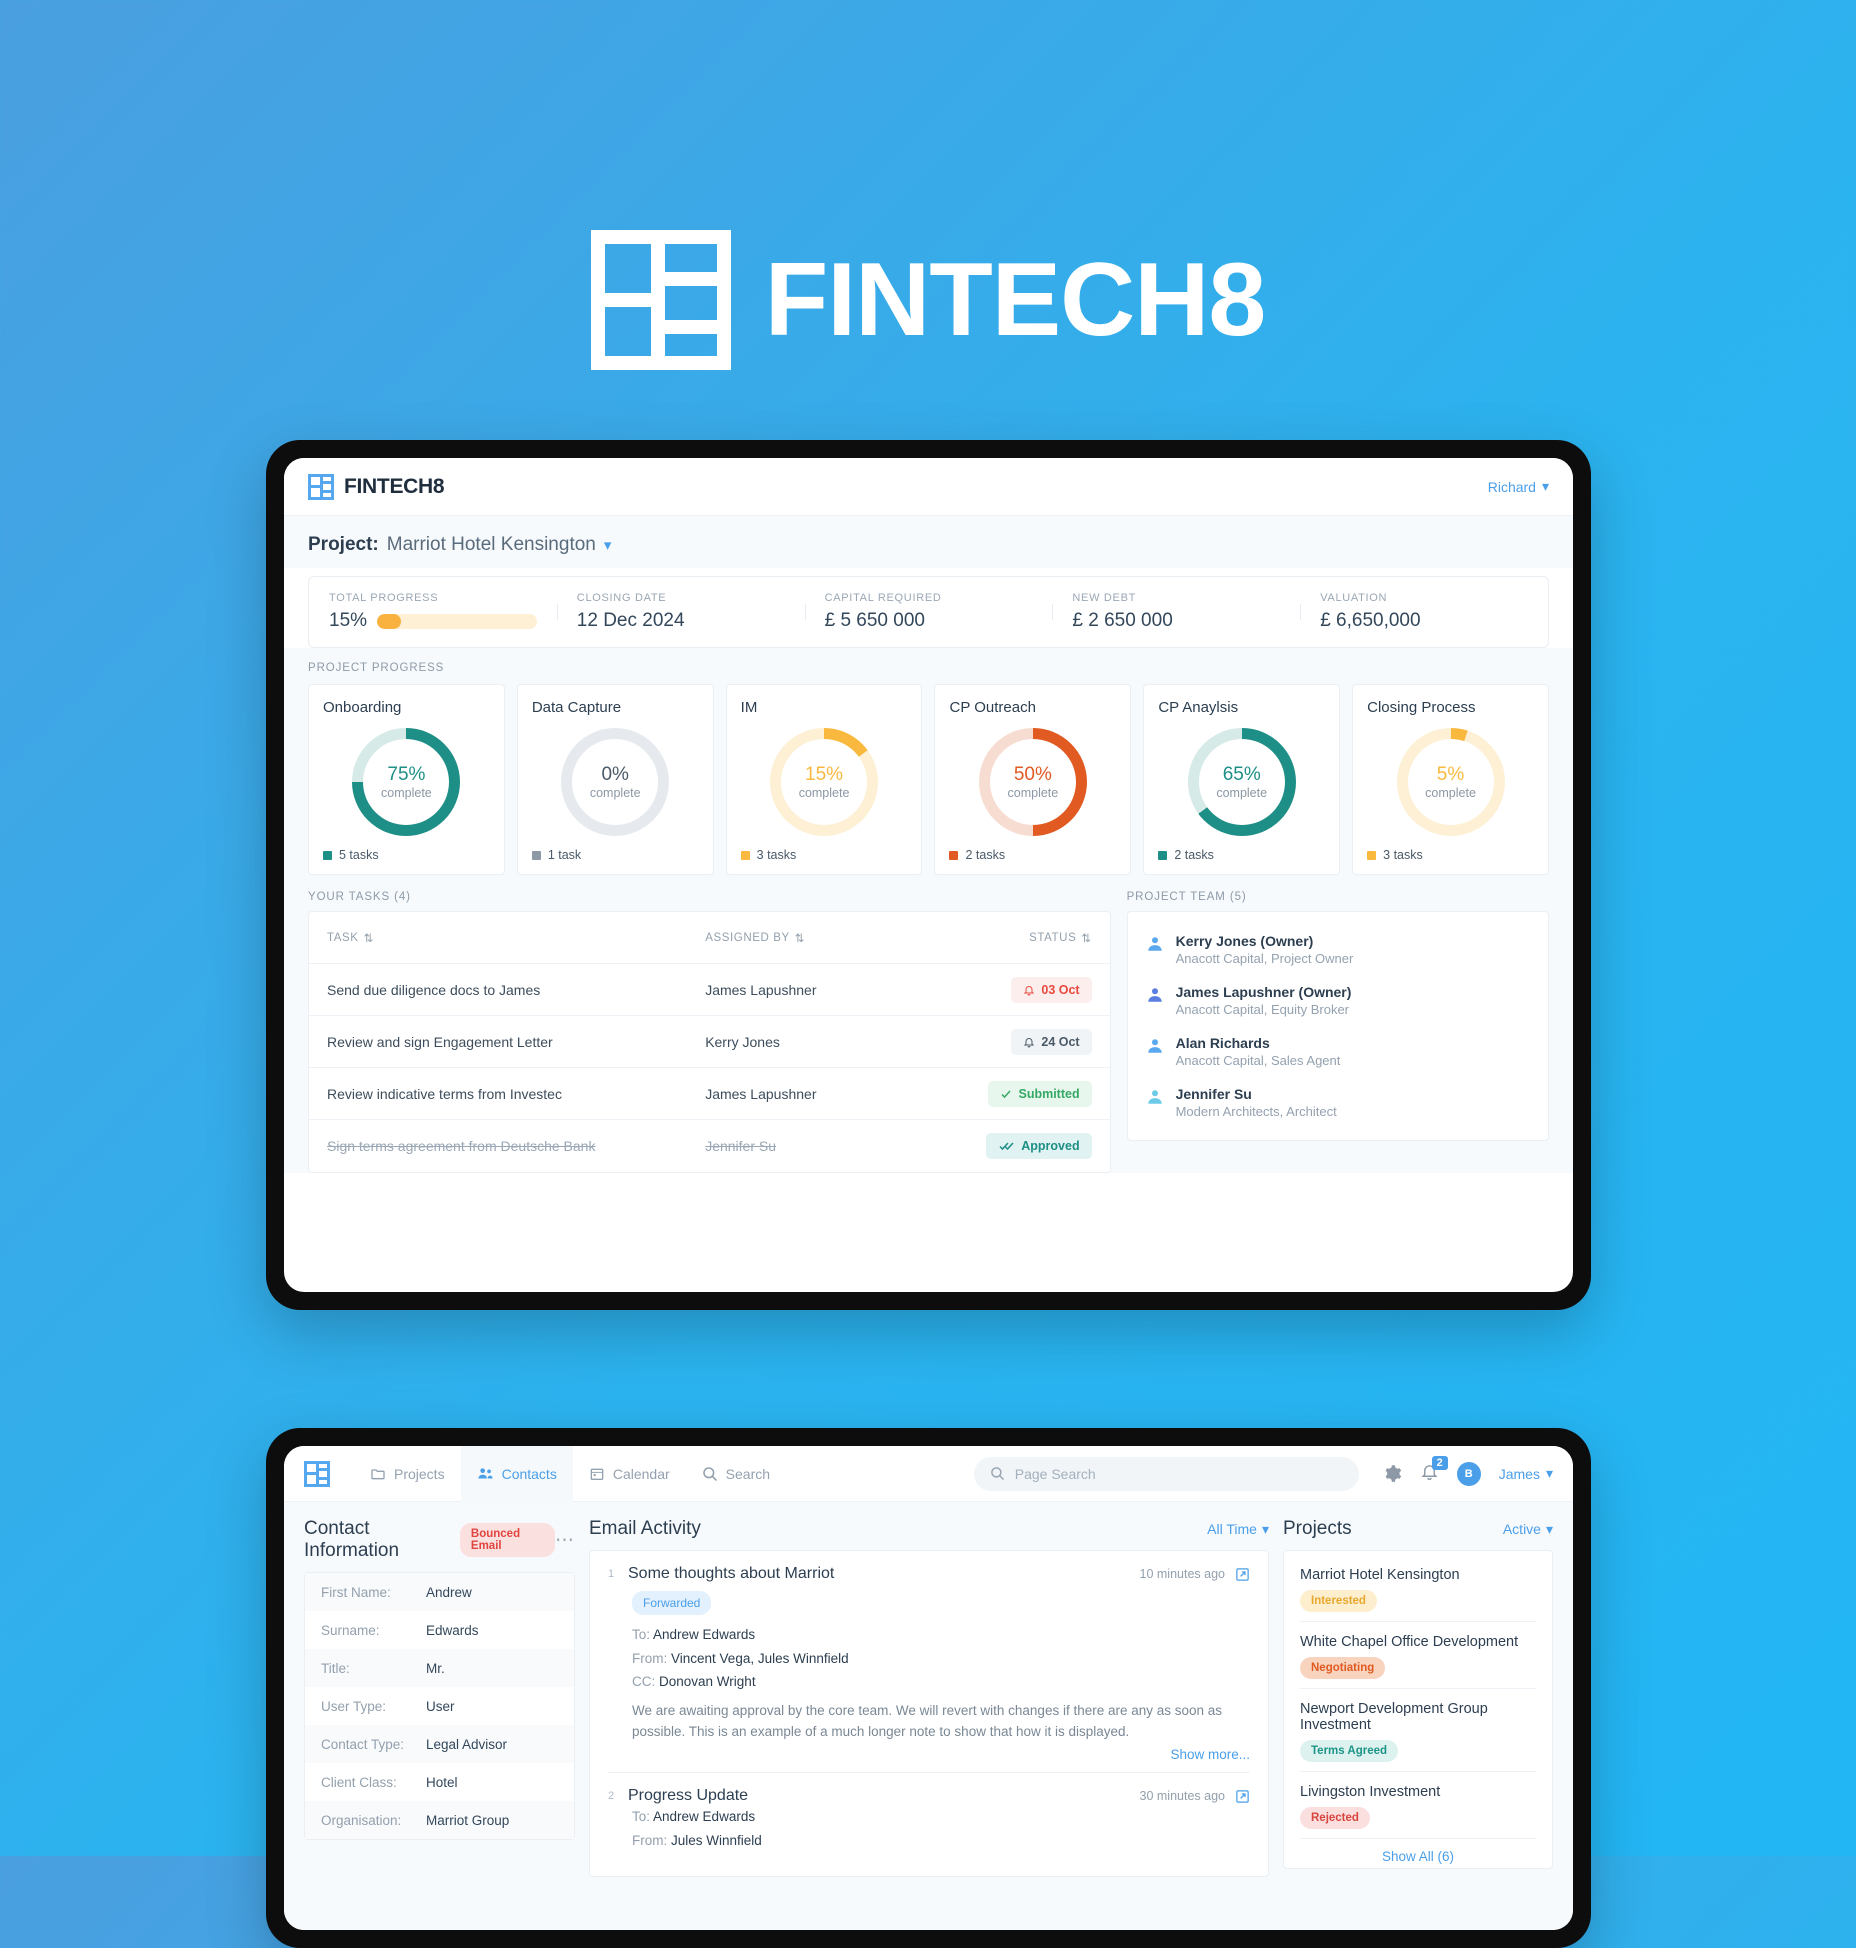 This screenshot has height=1948, width=1856. What do you see at coordinates (516, 938) in the screenshot?
I see `column-header-task: TASK ⇅` at bounding box center [516, 938].